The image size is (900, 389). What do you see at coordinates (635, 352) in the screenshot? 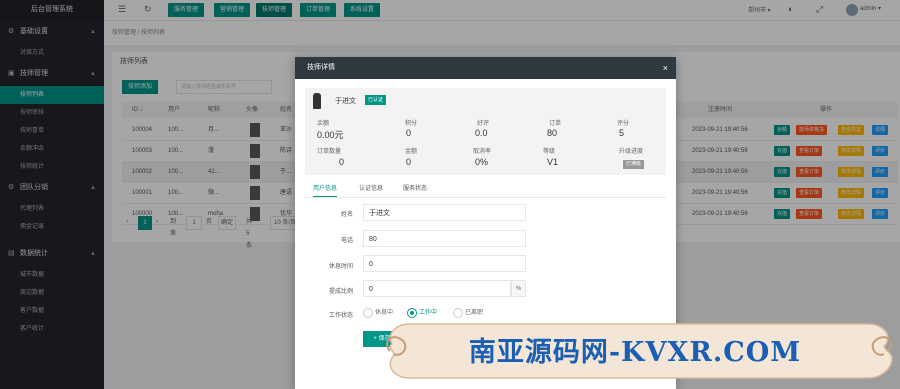
I see `watermark-text: 南亚源码网-KVXR.COM` at bounding box center [635, 352].